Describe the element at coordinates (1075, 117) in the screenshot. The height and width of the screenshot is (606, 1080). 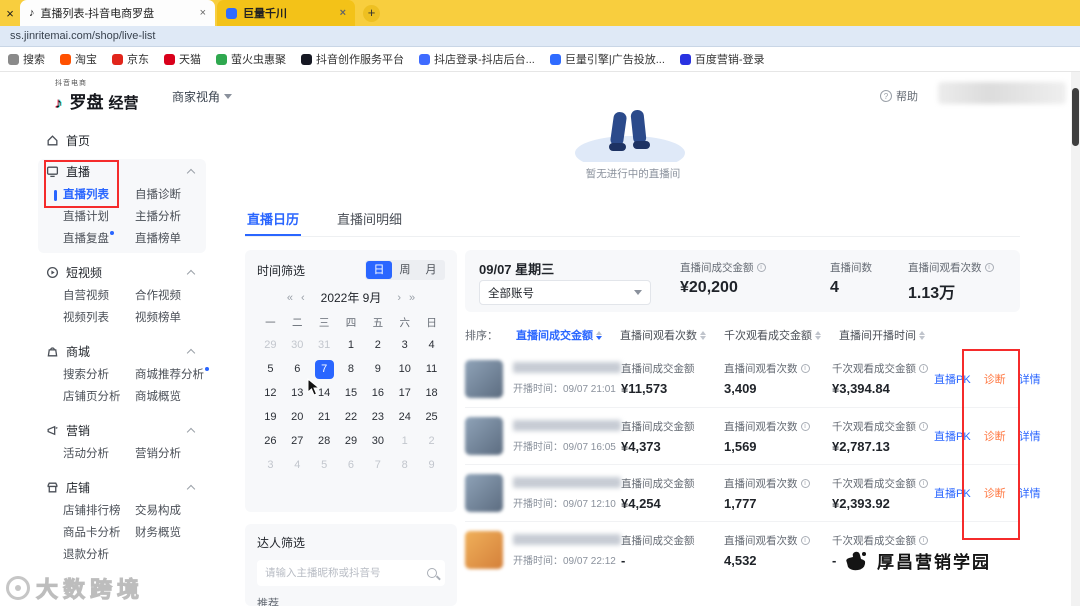
I see `scrollbar-thumb` at that location.